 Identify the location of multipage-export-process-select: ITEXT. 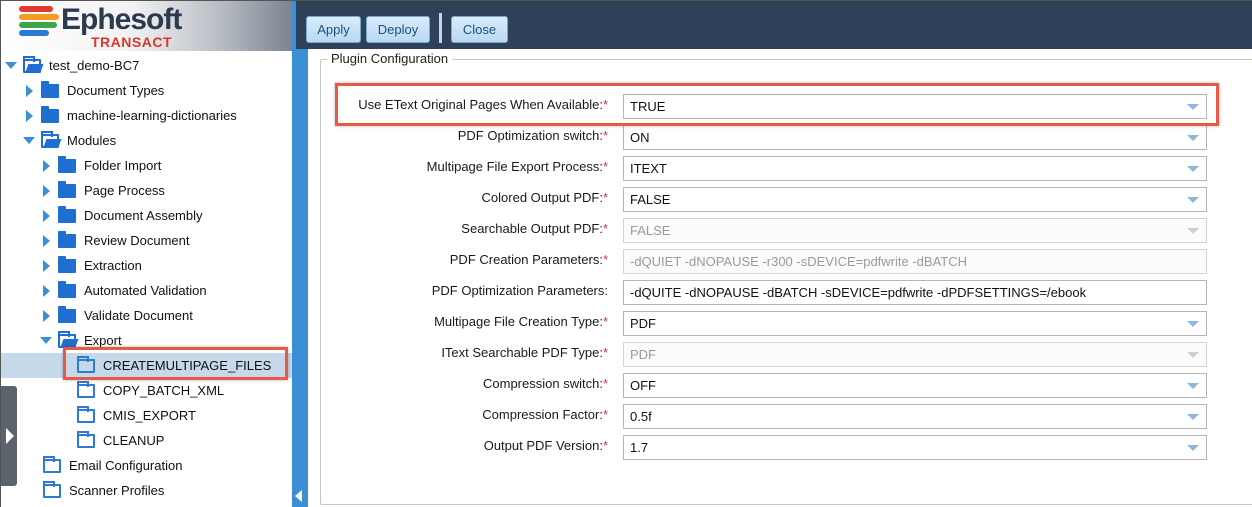
(915, 168).